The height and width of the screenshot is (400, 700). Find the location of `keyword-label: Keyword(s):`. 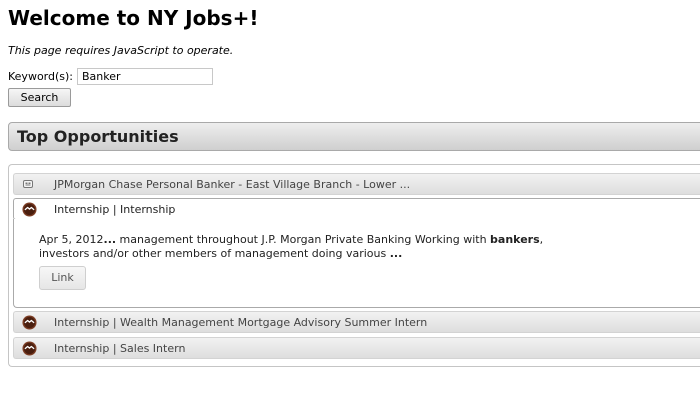

keyword-label: Keyword(s): is located at coordinates (41, 76).